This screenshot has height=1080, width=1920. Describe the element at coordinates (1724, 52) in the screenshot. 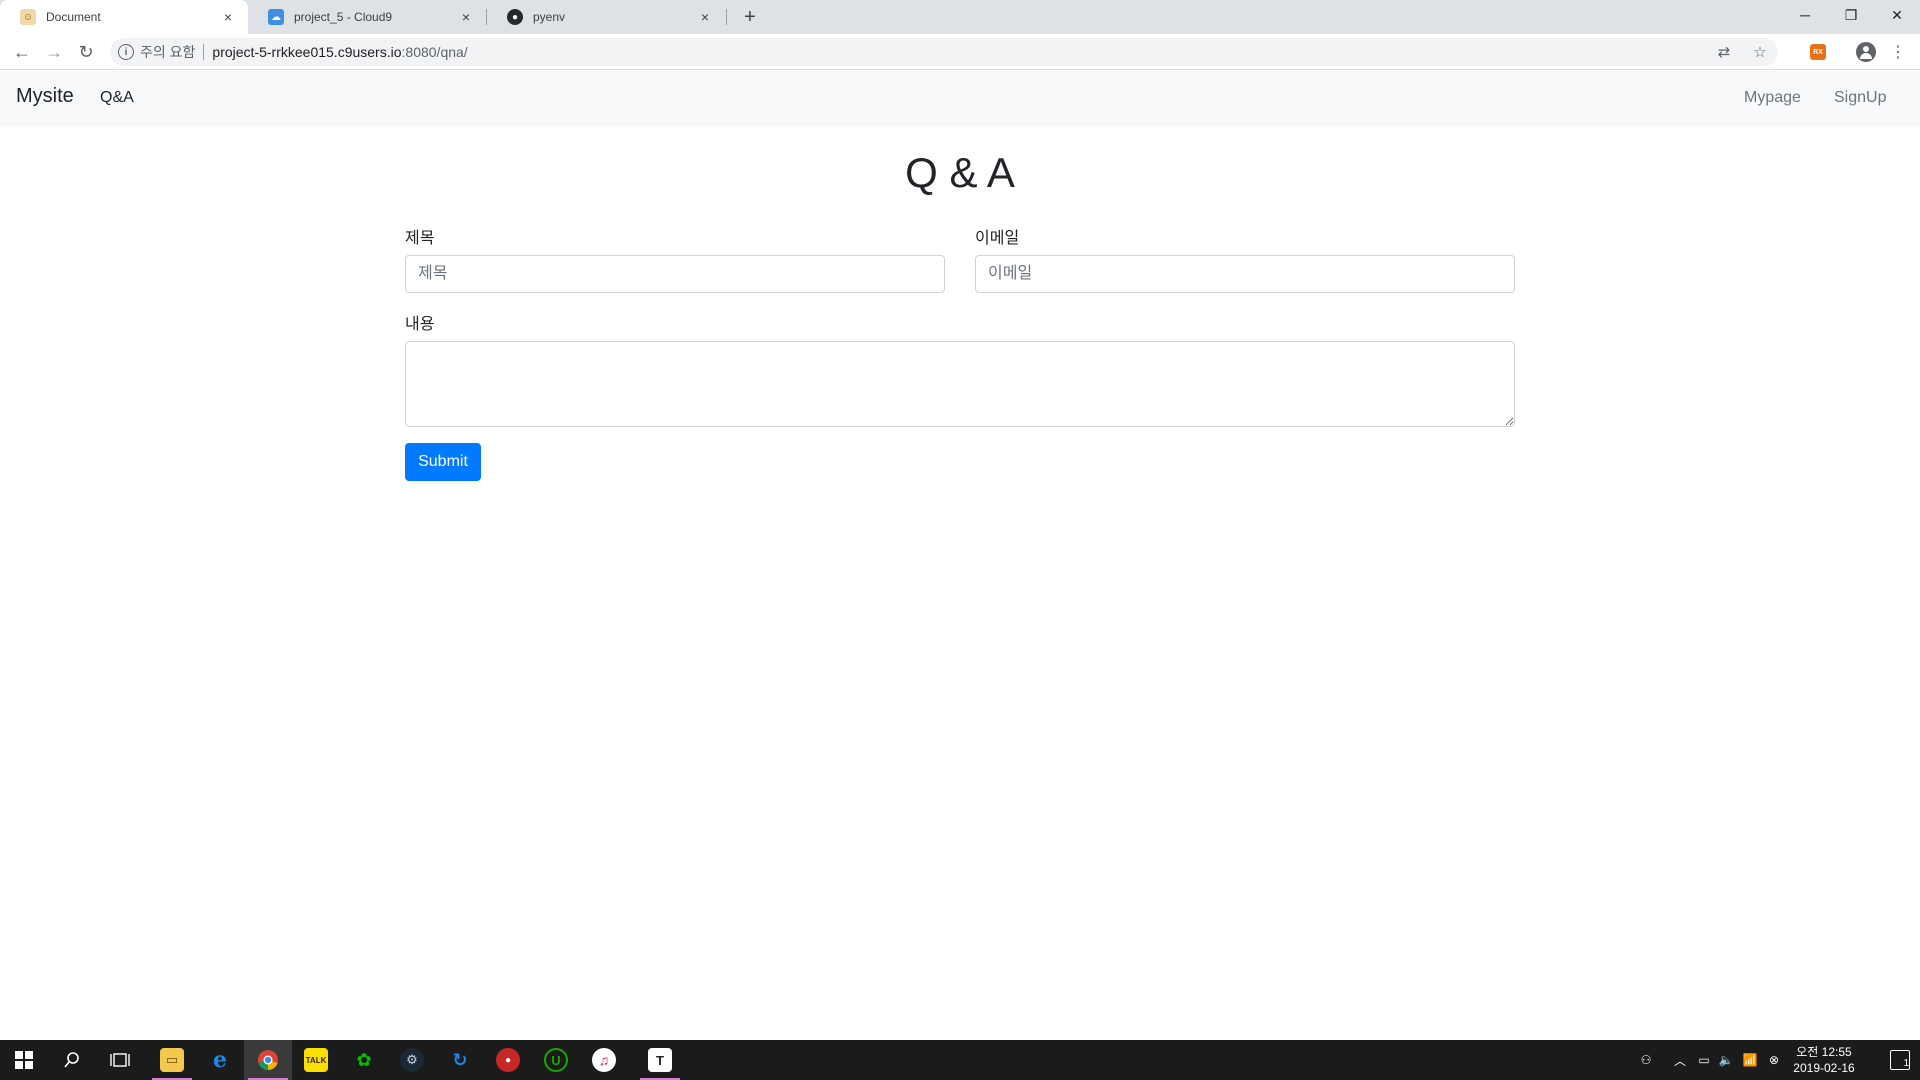

I see `translate-icon: ⇄` at that location.